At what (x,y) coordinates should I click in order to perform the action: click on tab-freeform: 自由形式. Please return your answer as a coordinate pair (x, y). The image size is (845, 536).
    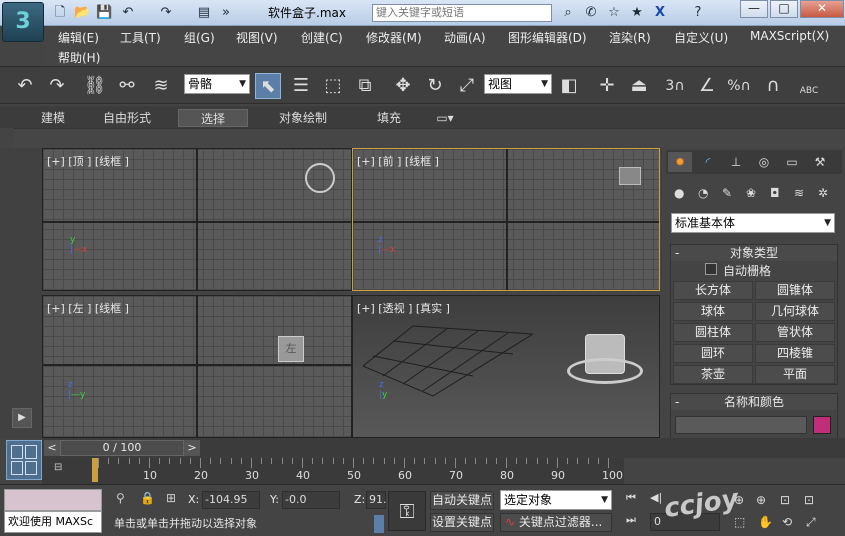
    Looking at the image, I should click on (127, 118).